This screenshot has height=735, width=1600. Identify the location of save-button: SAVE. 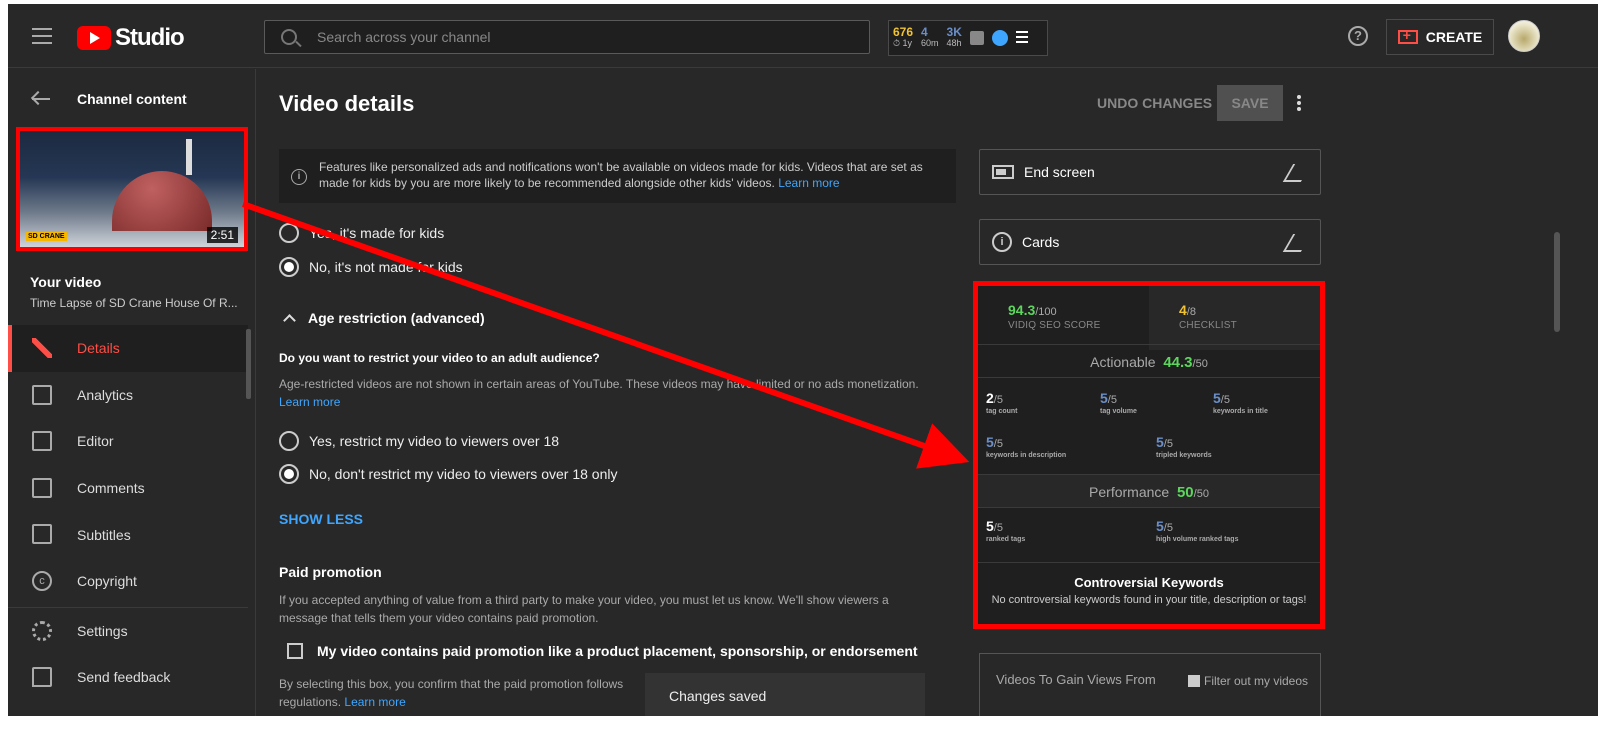
(1250, 103).